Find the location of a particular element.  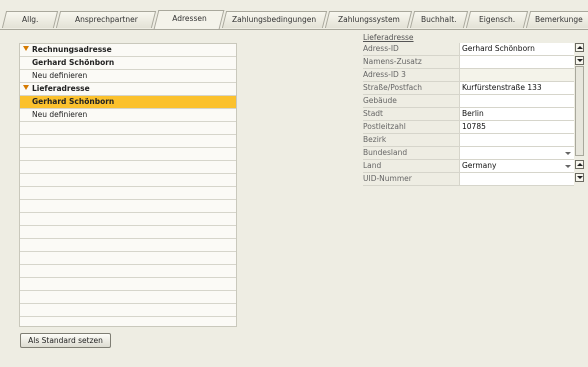

field-label: Stadt is located at coordinates (411, 114).